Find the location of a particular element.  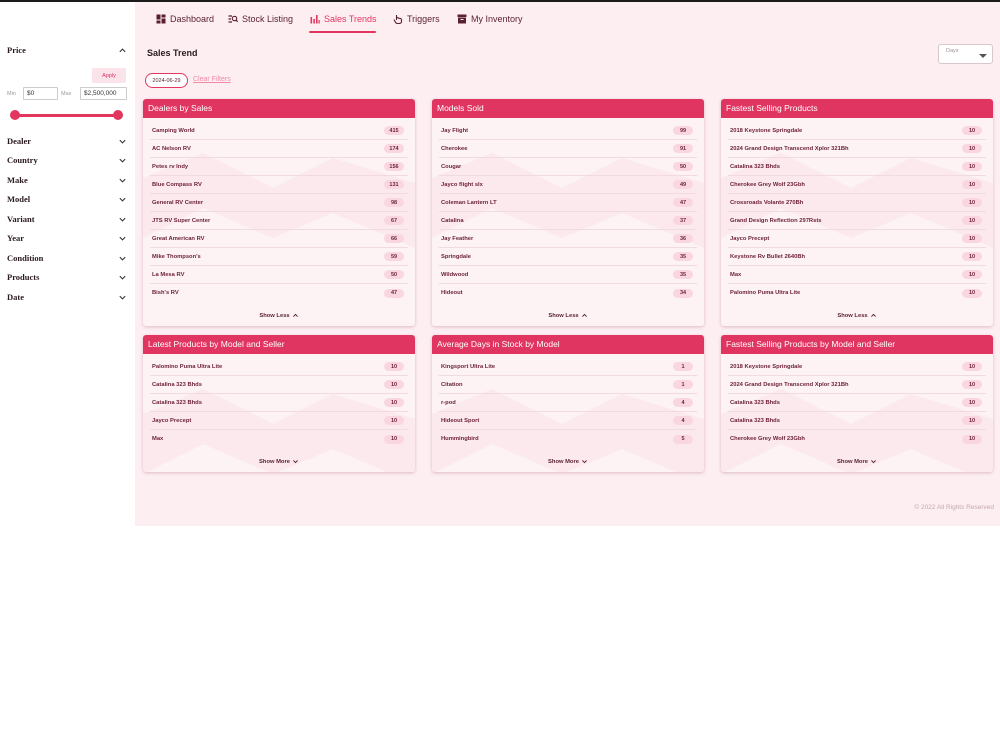

list-item-name: Great American RV is located at coordinates (178, 238).